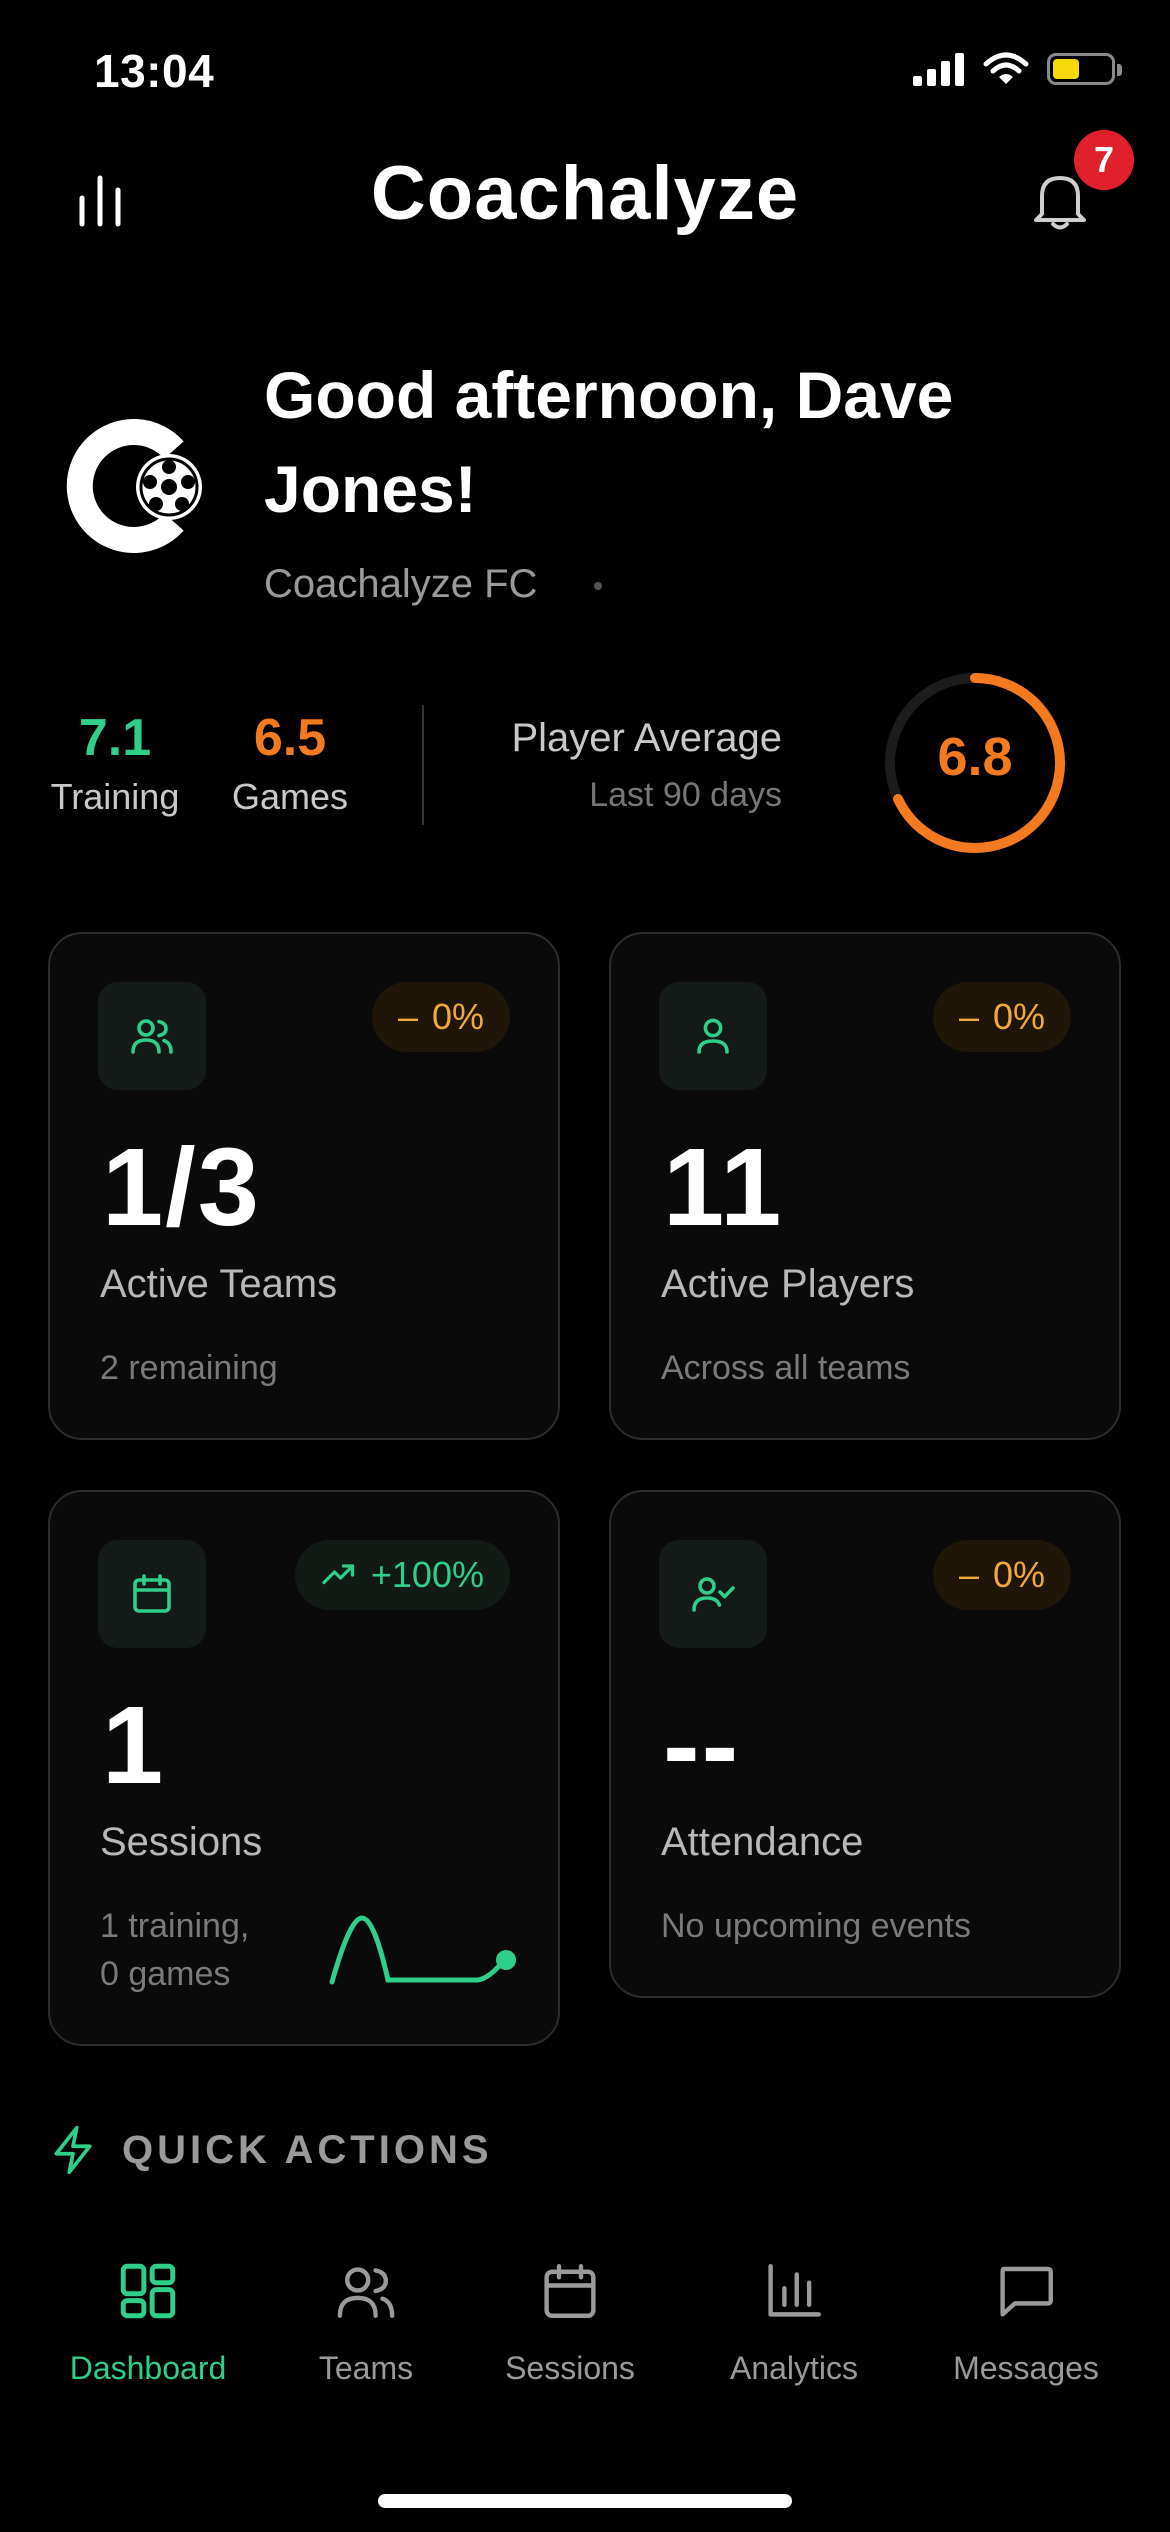 This screenshot has height=2532, width=1170. What do you see at coordinates (304, 1768) in the screenshot?
I see `sessions-card: +100% 1 Sessions 1 training, 0 games` at bounding box center [304, 1768].